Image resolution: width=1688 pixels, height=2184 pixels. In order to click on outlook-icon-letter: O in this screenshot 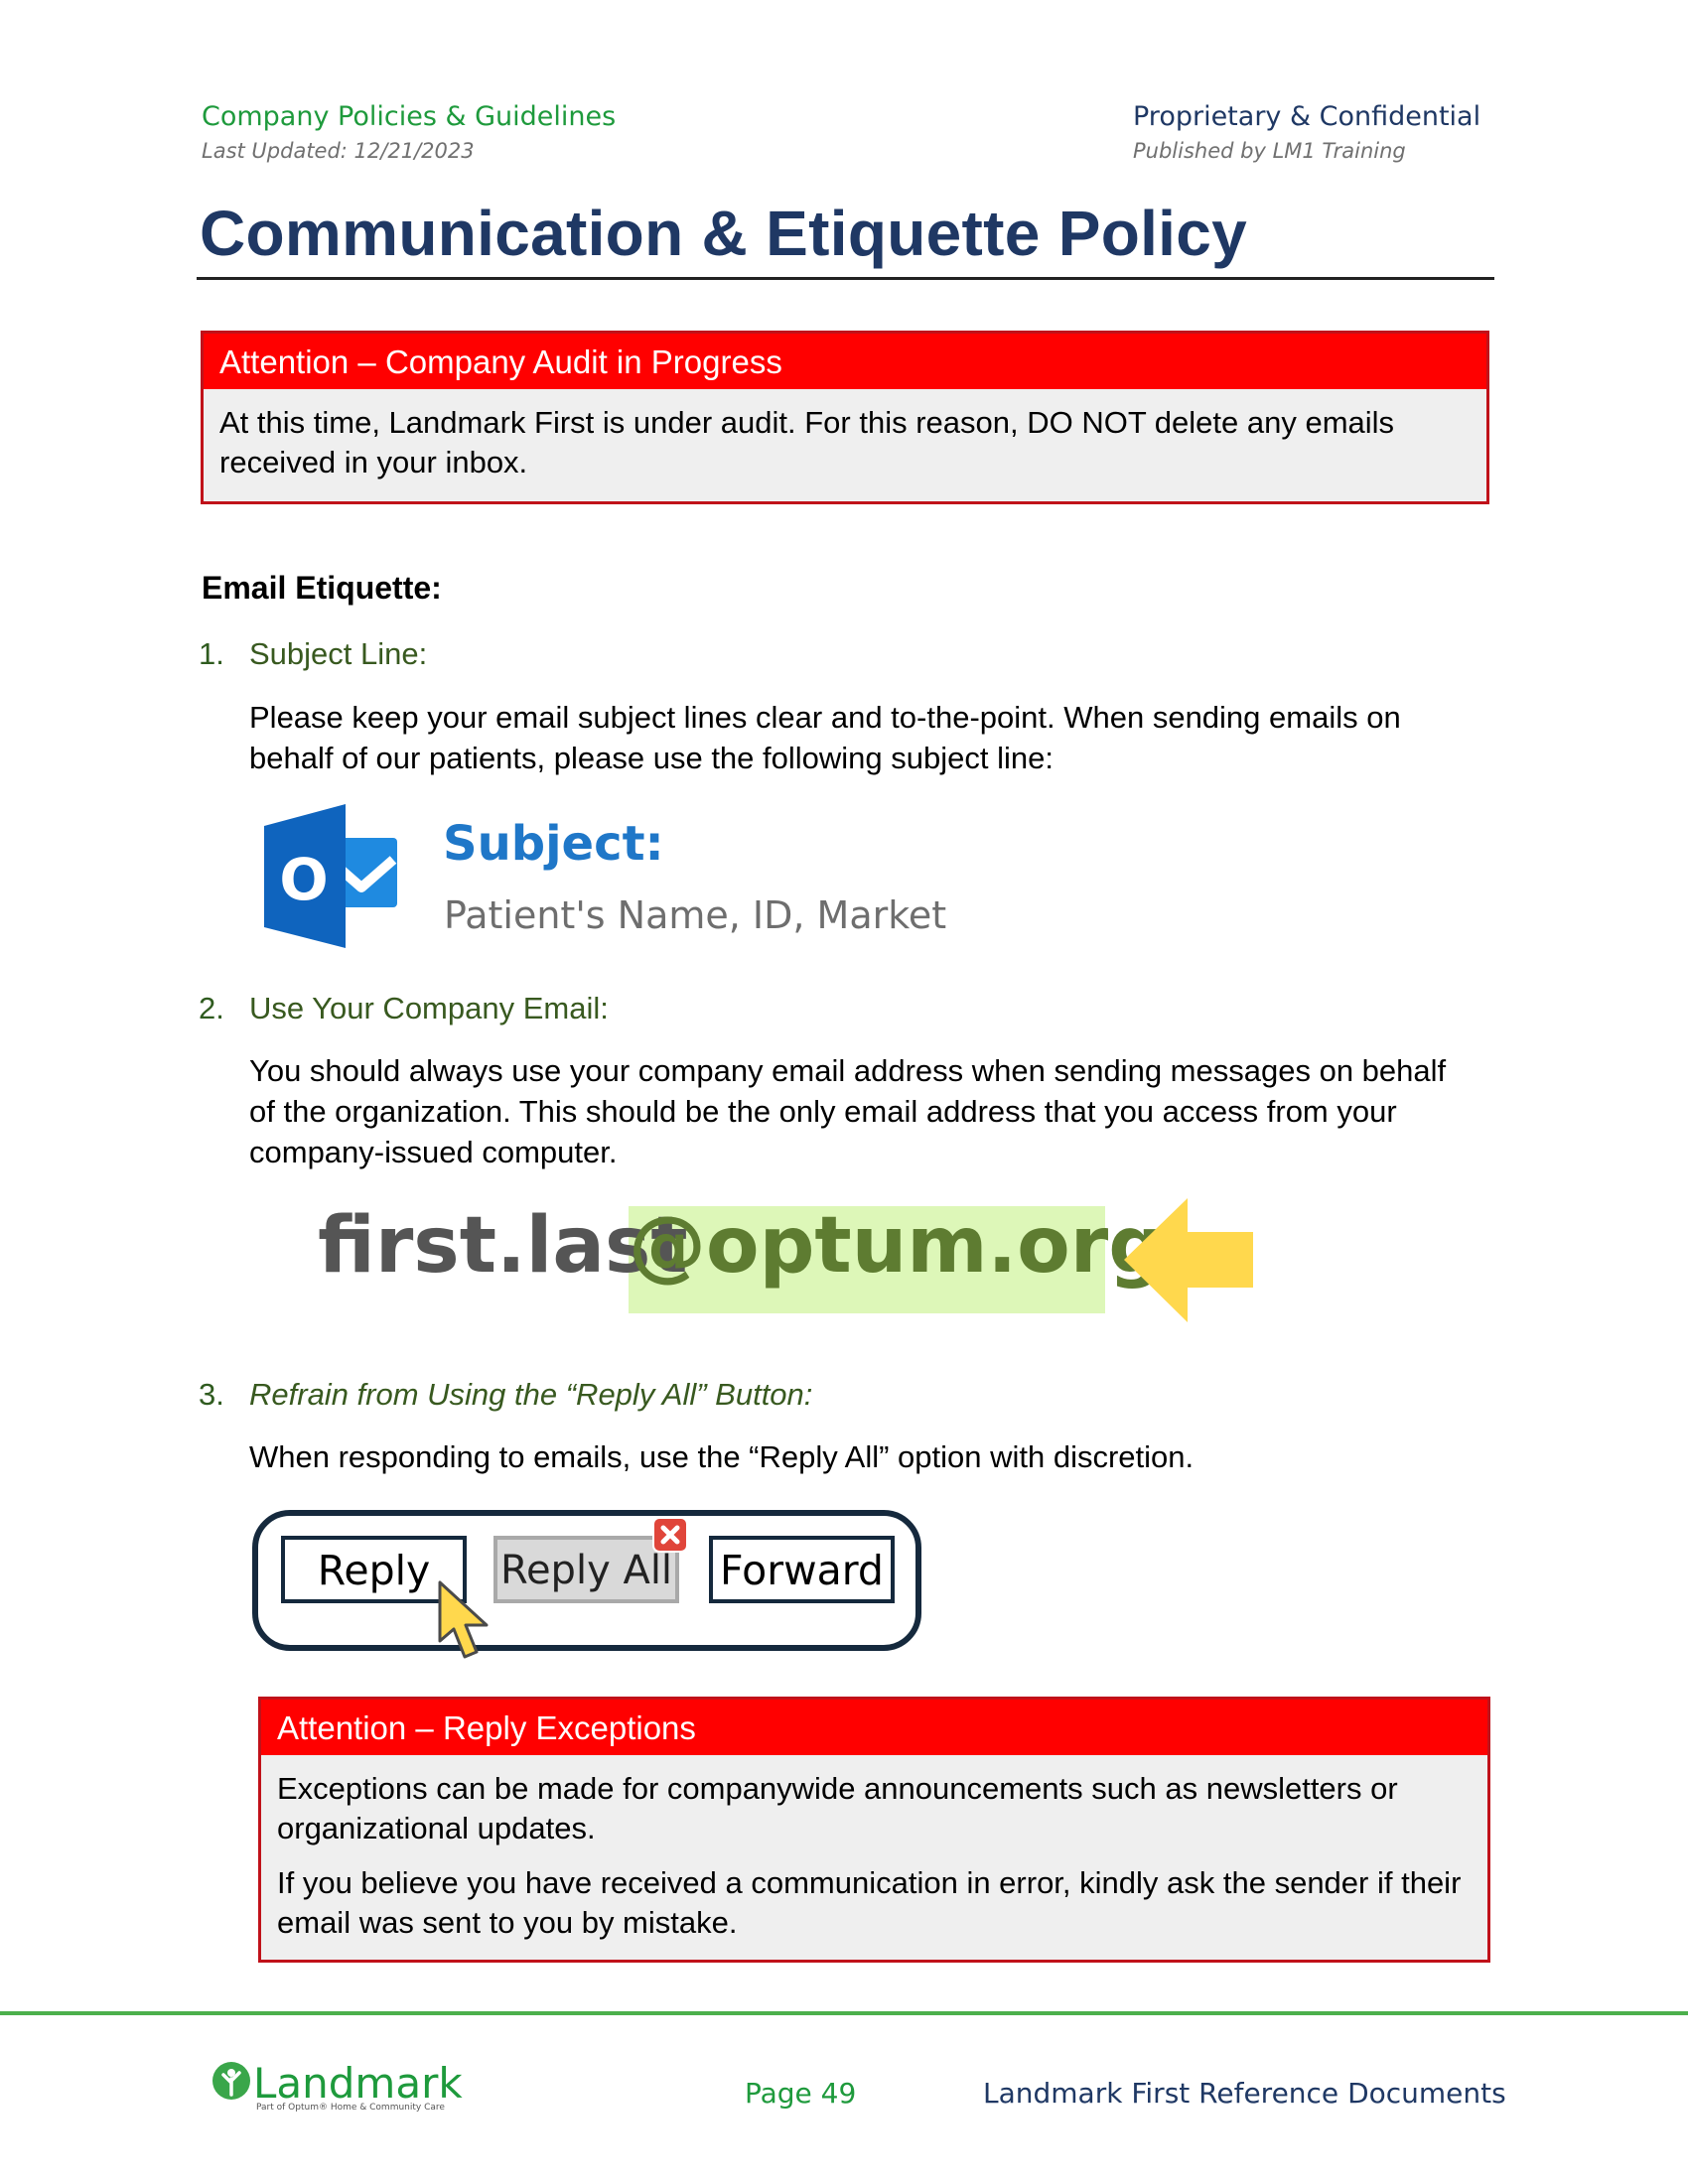, I will do `click(303, 879)`.